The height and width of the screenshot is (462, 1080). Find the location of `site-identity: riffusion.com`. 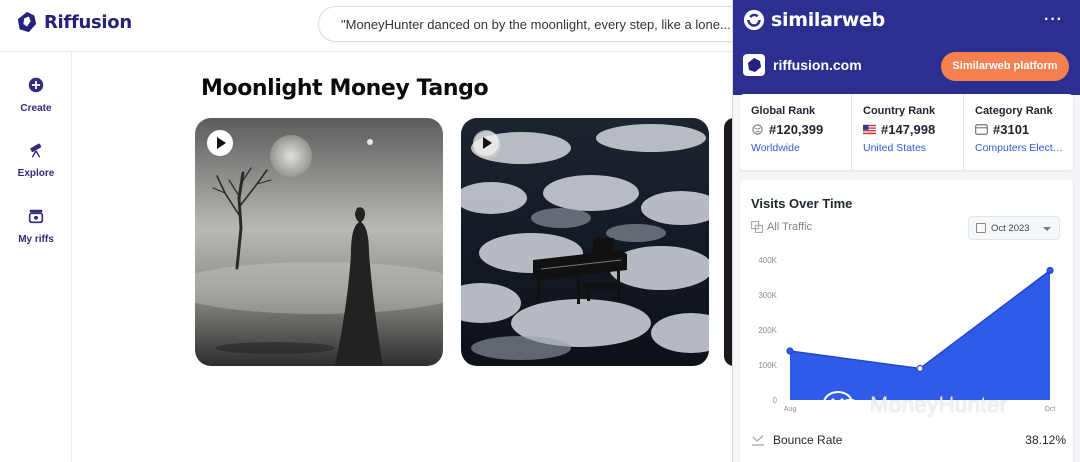

site-identity: riffusion.com is located at coordinates (802, 65).